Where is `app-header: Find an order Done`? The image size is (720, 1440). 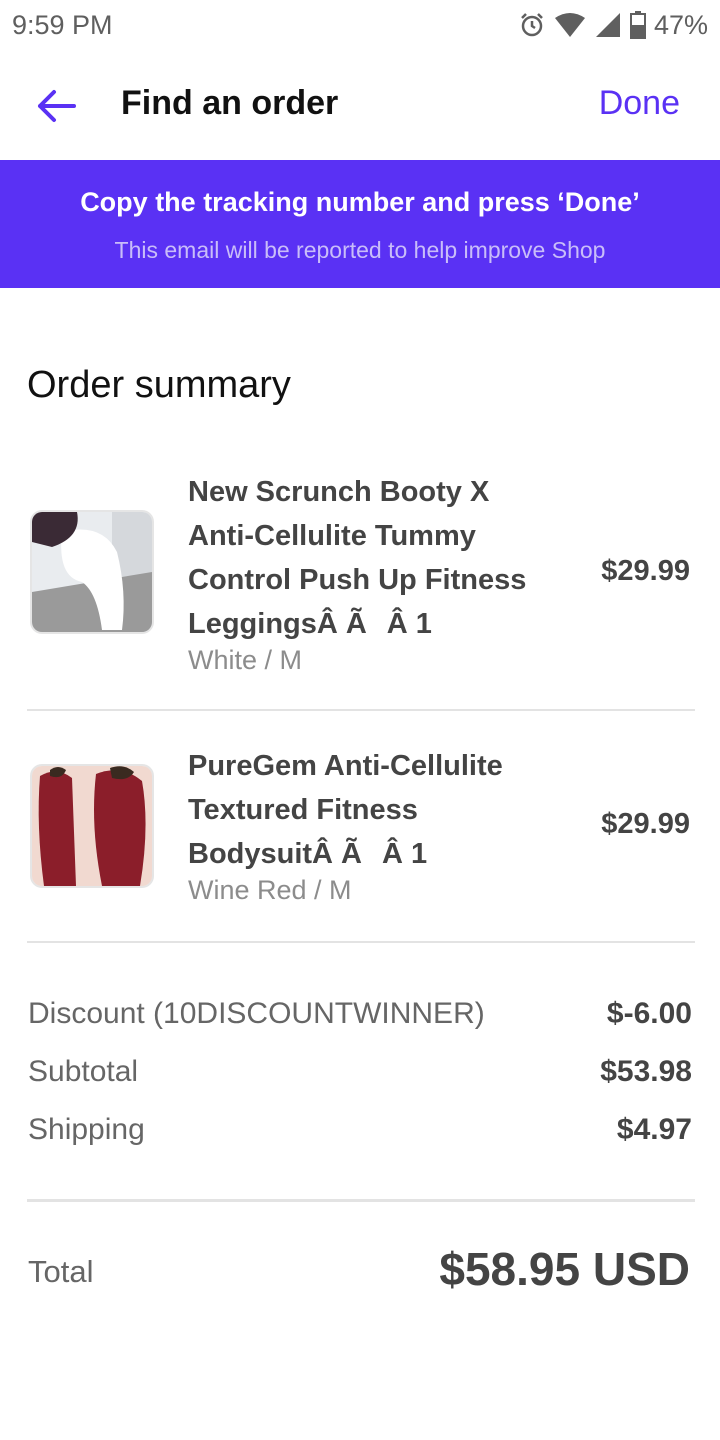 app-header: Find an order Done is located at coordinates (360, 105).